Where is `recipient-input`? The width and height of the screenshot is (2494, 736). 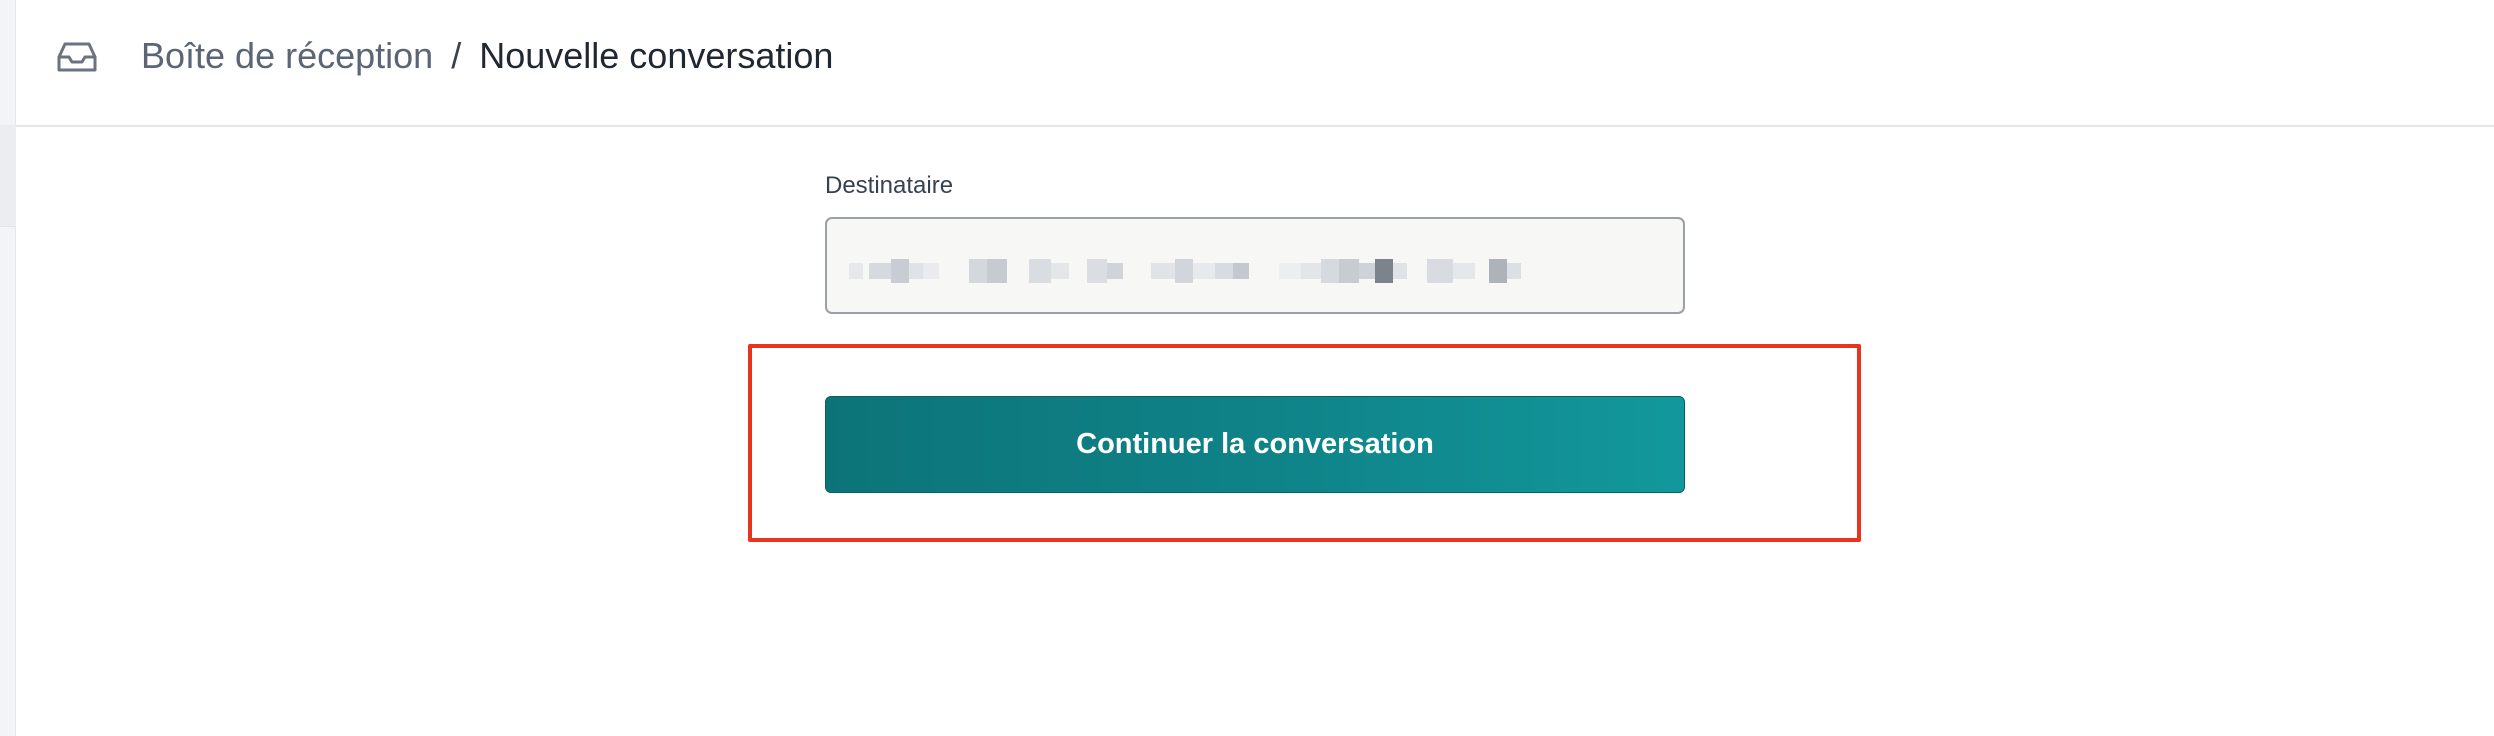 recipient-input is located at coordinates (1255, 265).